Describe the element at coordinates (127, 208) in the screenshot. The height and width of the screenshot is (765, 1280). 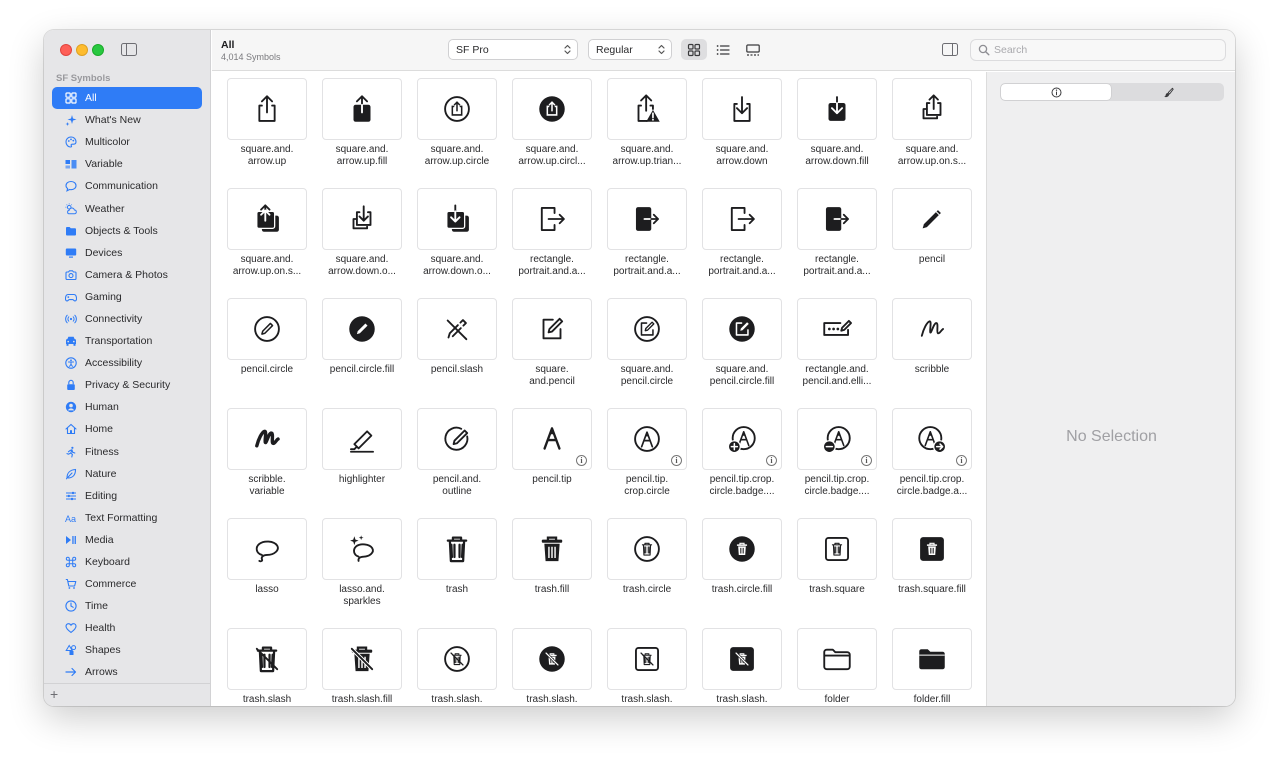
I see `sidebar-item-weather: Weather` at that location.